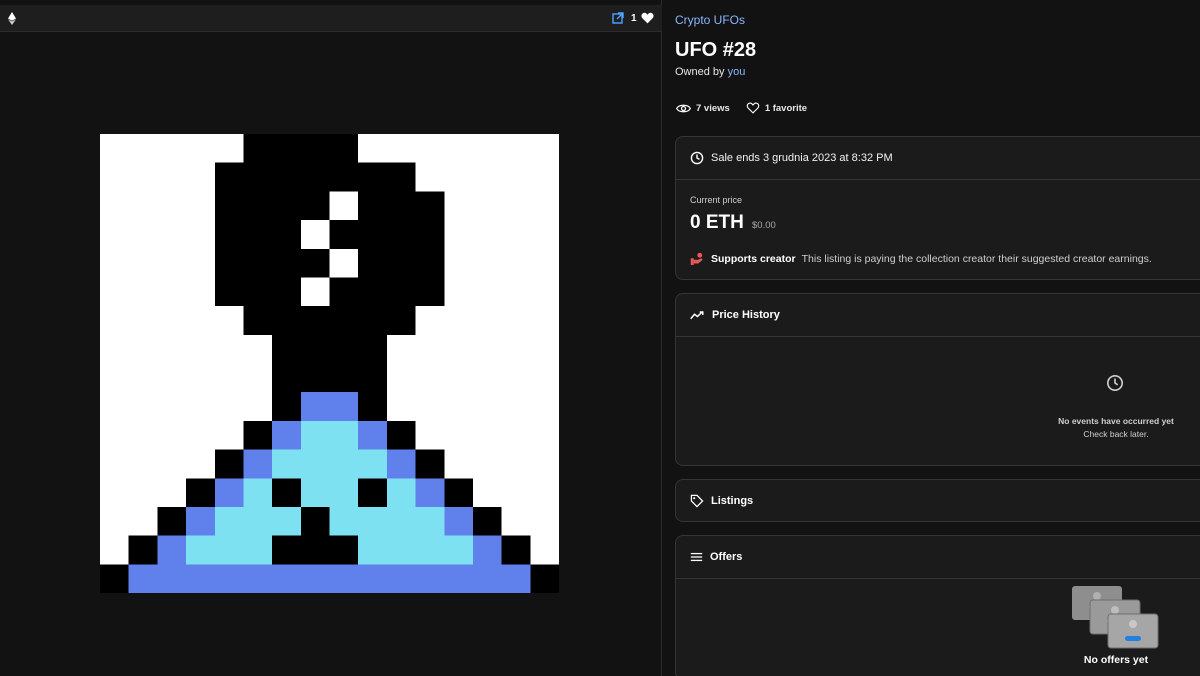 The height and width of the screenshot is (676, 1200). Describe the element at coordinates (634, 18) in the screenshot. I see `favorite-count: 1` at that location.